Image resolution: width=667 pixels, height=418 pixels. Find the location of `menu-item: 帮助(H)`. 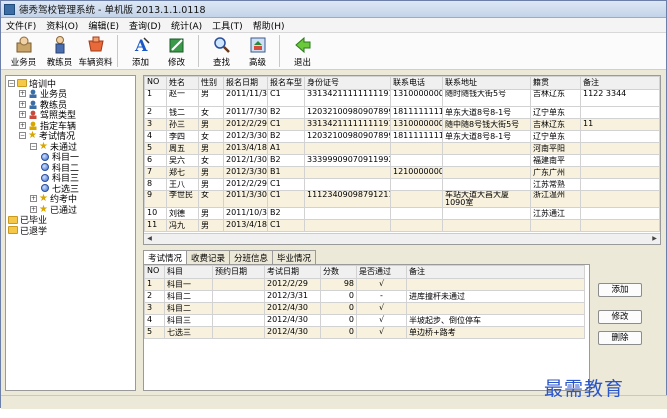

menu-item: 帮助(H) is located at coordinates (269, 25).